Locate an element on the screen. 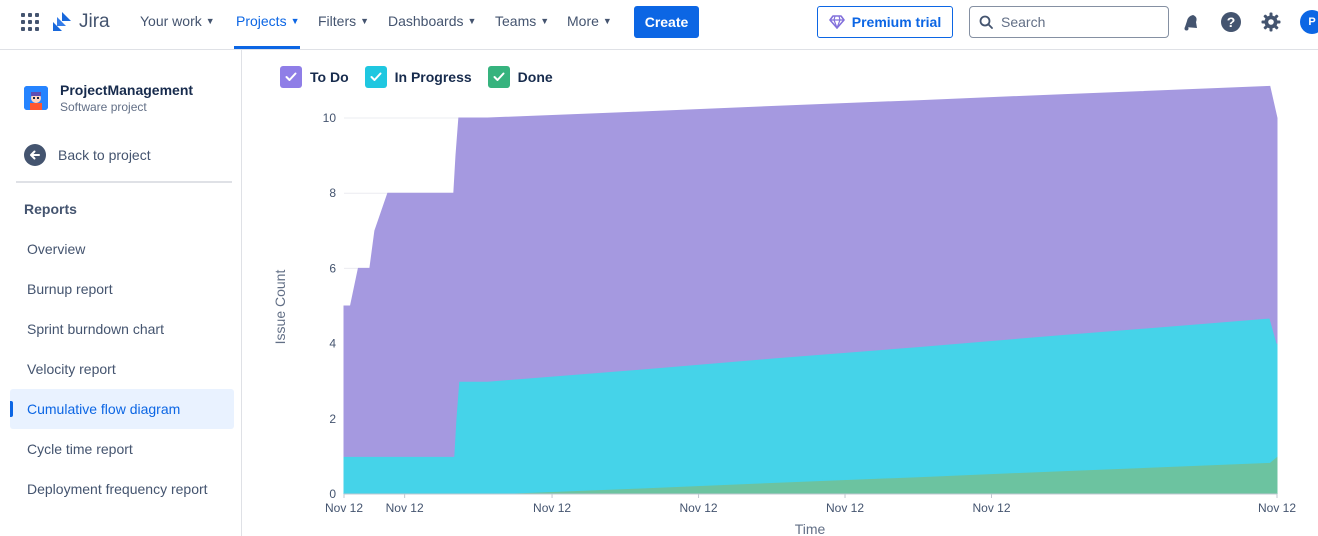  y-tick-label: 6 is located at coordinates (332, 268).